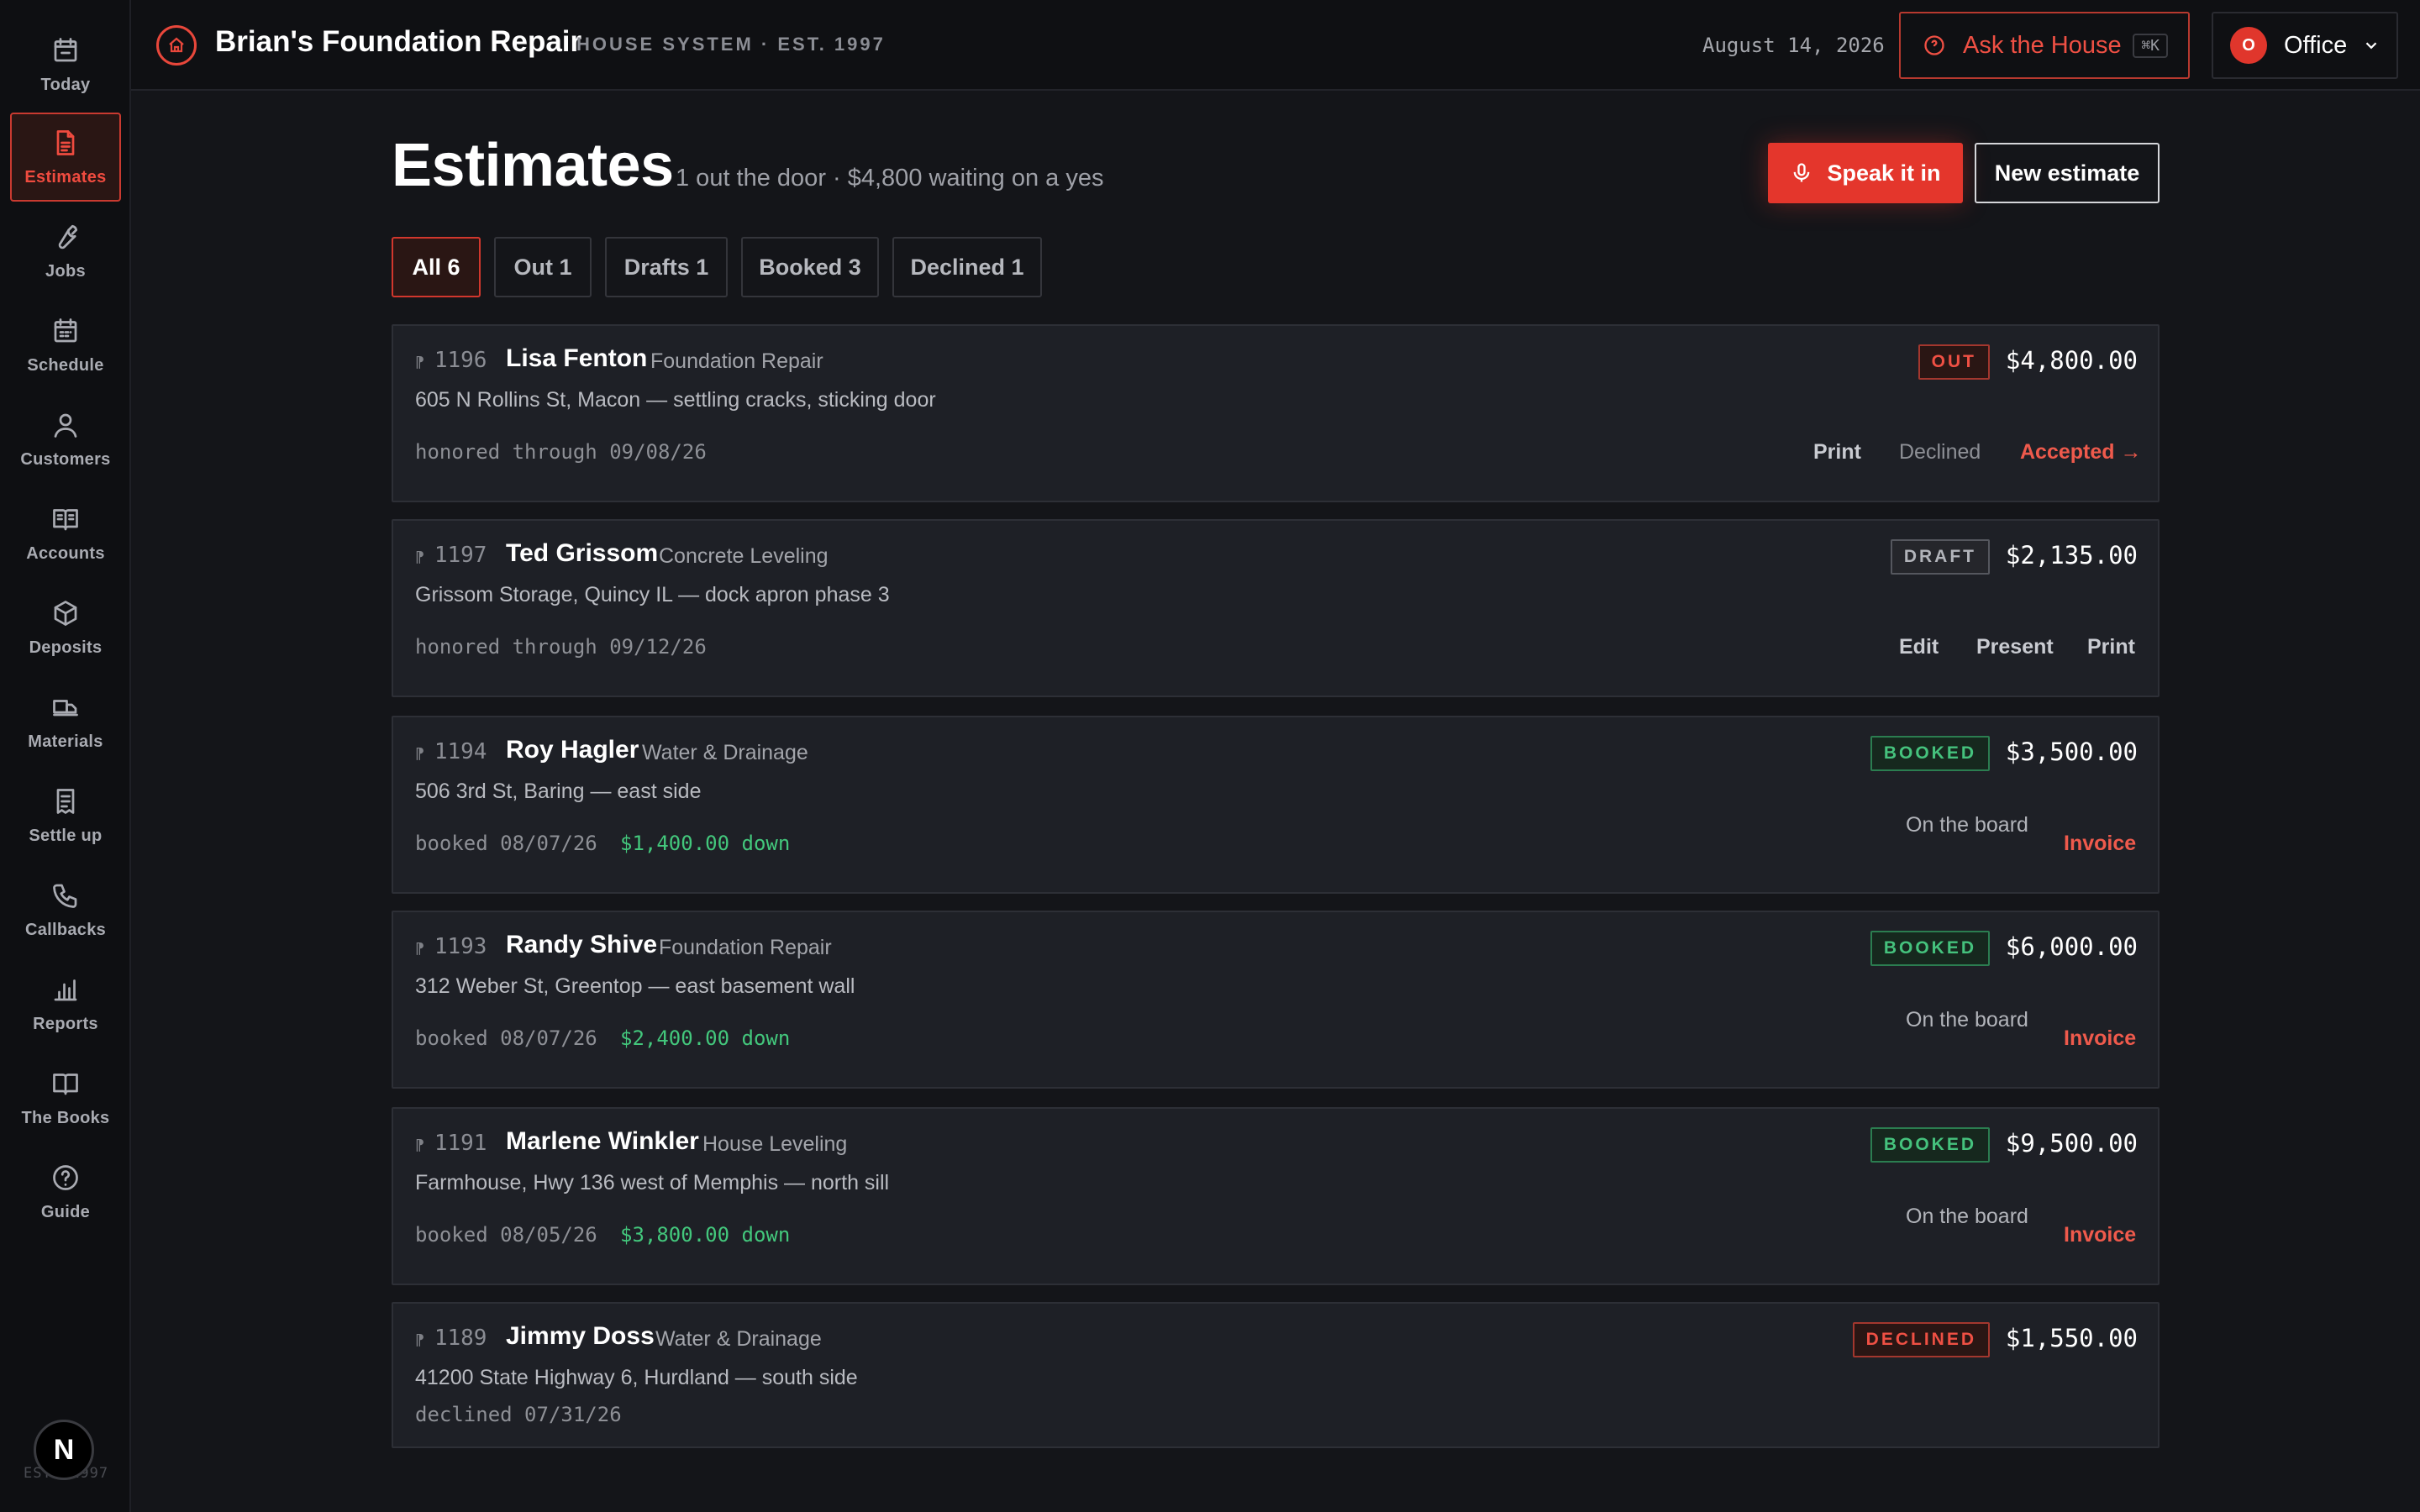  What do you see at coordinates (558, 791) in the screenshot?
I see `job-address: 506 3rd St, Baring — east side` at bounding box center [558, 791].